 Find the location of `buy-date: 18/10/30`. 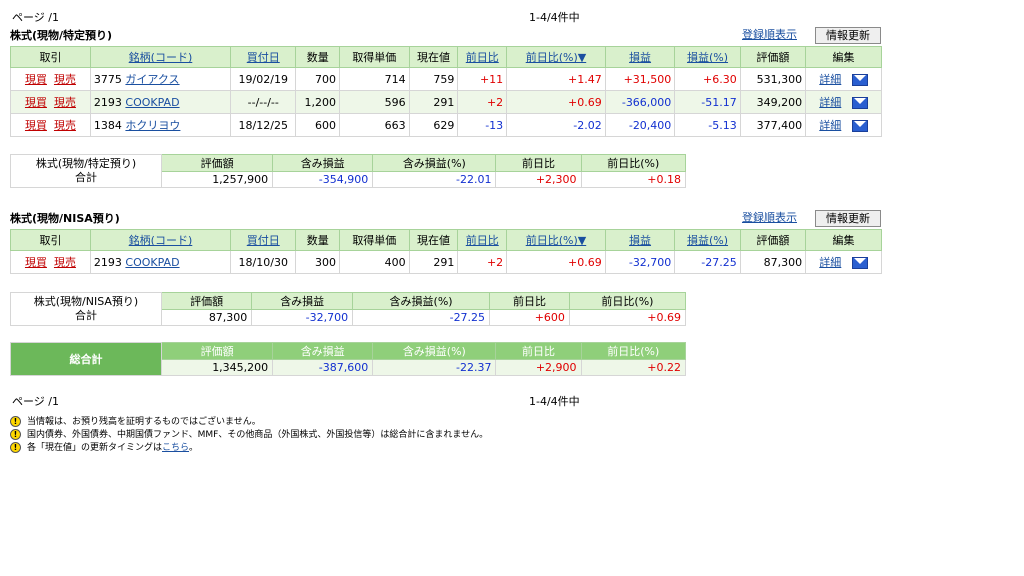

buy-date: 18/10/30 is located at coordinates (263, 262).